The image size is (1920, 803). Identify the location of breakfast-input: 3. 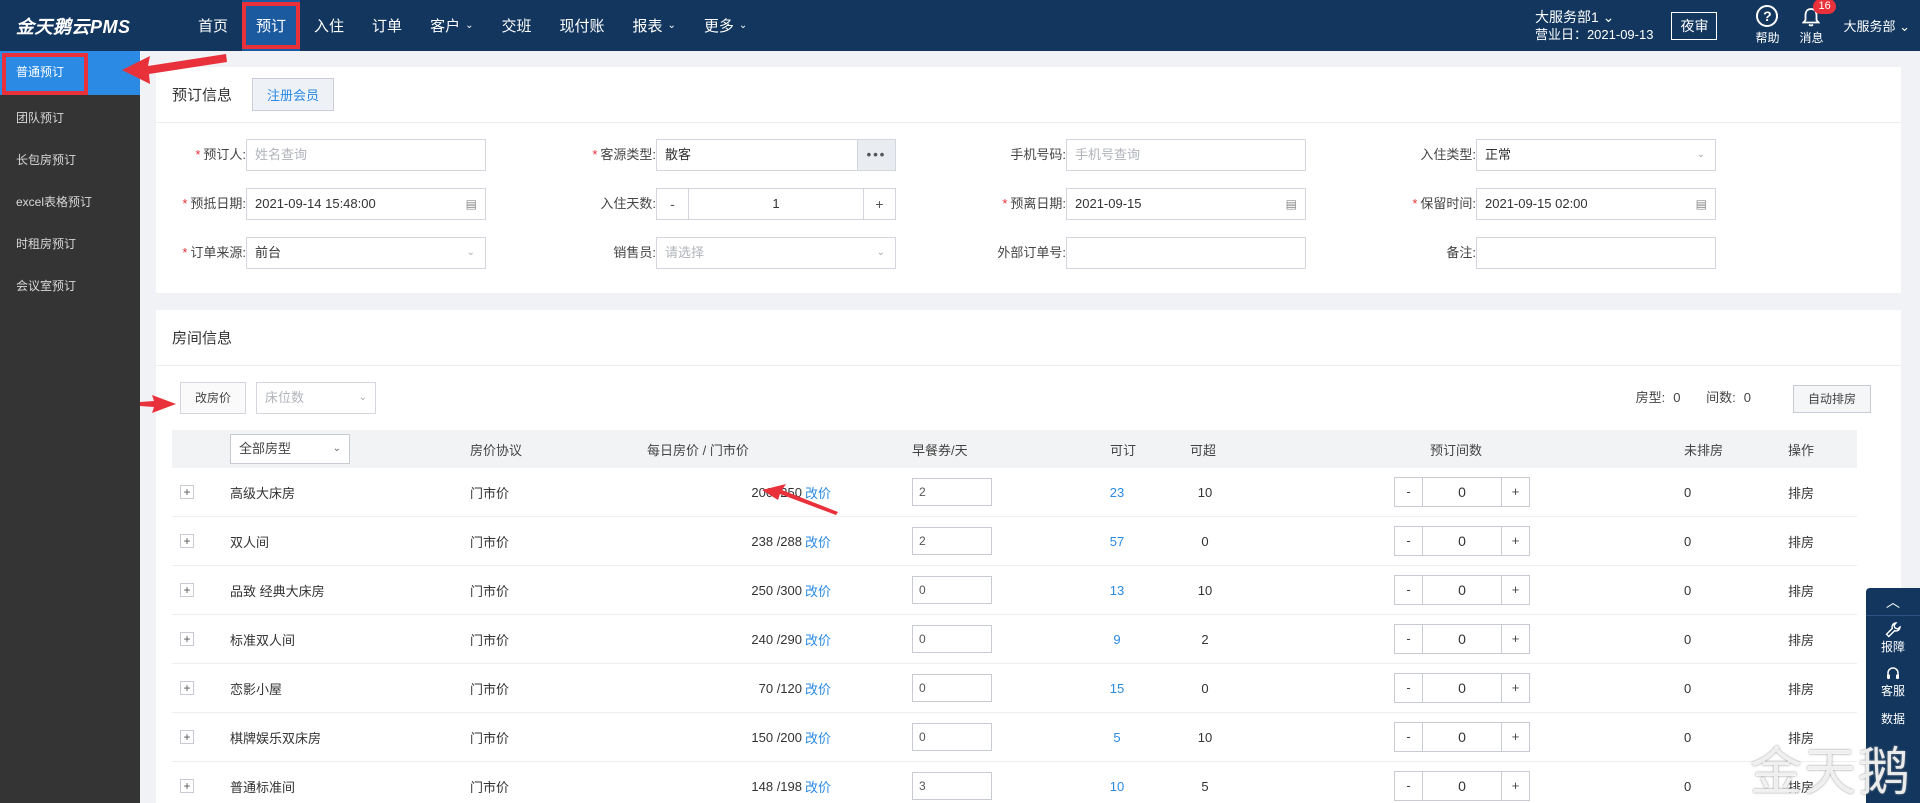
(952, 786).